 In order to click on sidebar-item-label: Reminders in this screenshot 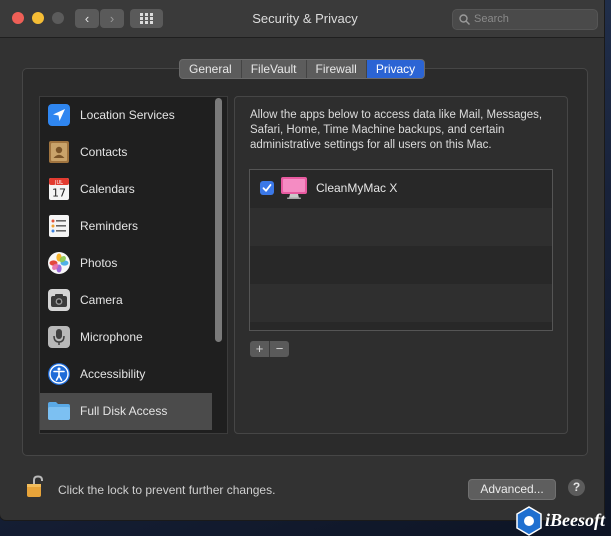, I will do `click(109, 226)`.